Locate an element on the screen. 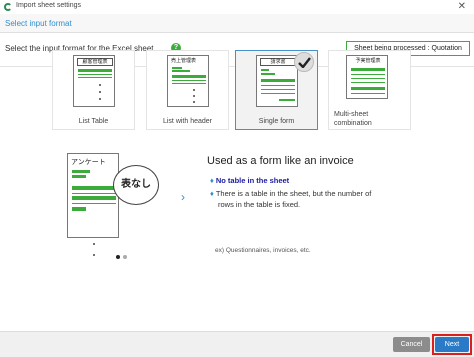  header-band: Select input format is located at coordinates (237, 23).